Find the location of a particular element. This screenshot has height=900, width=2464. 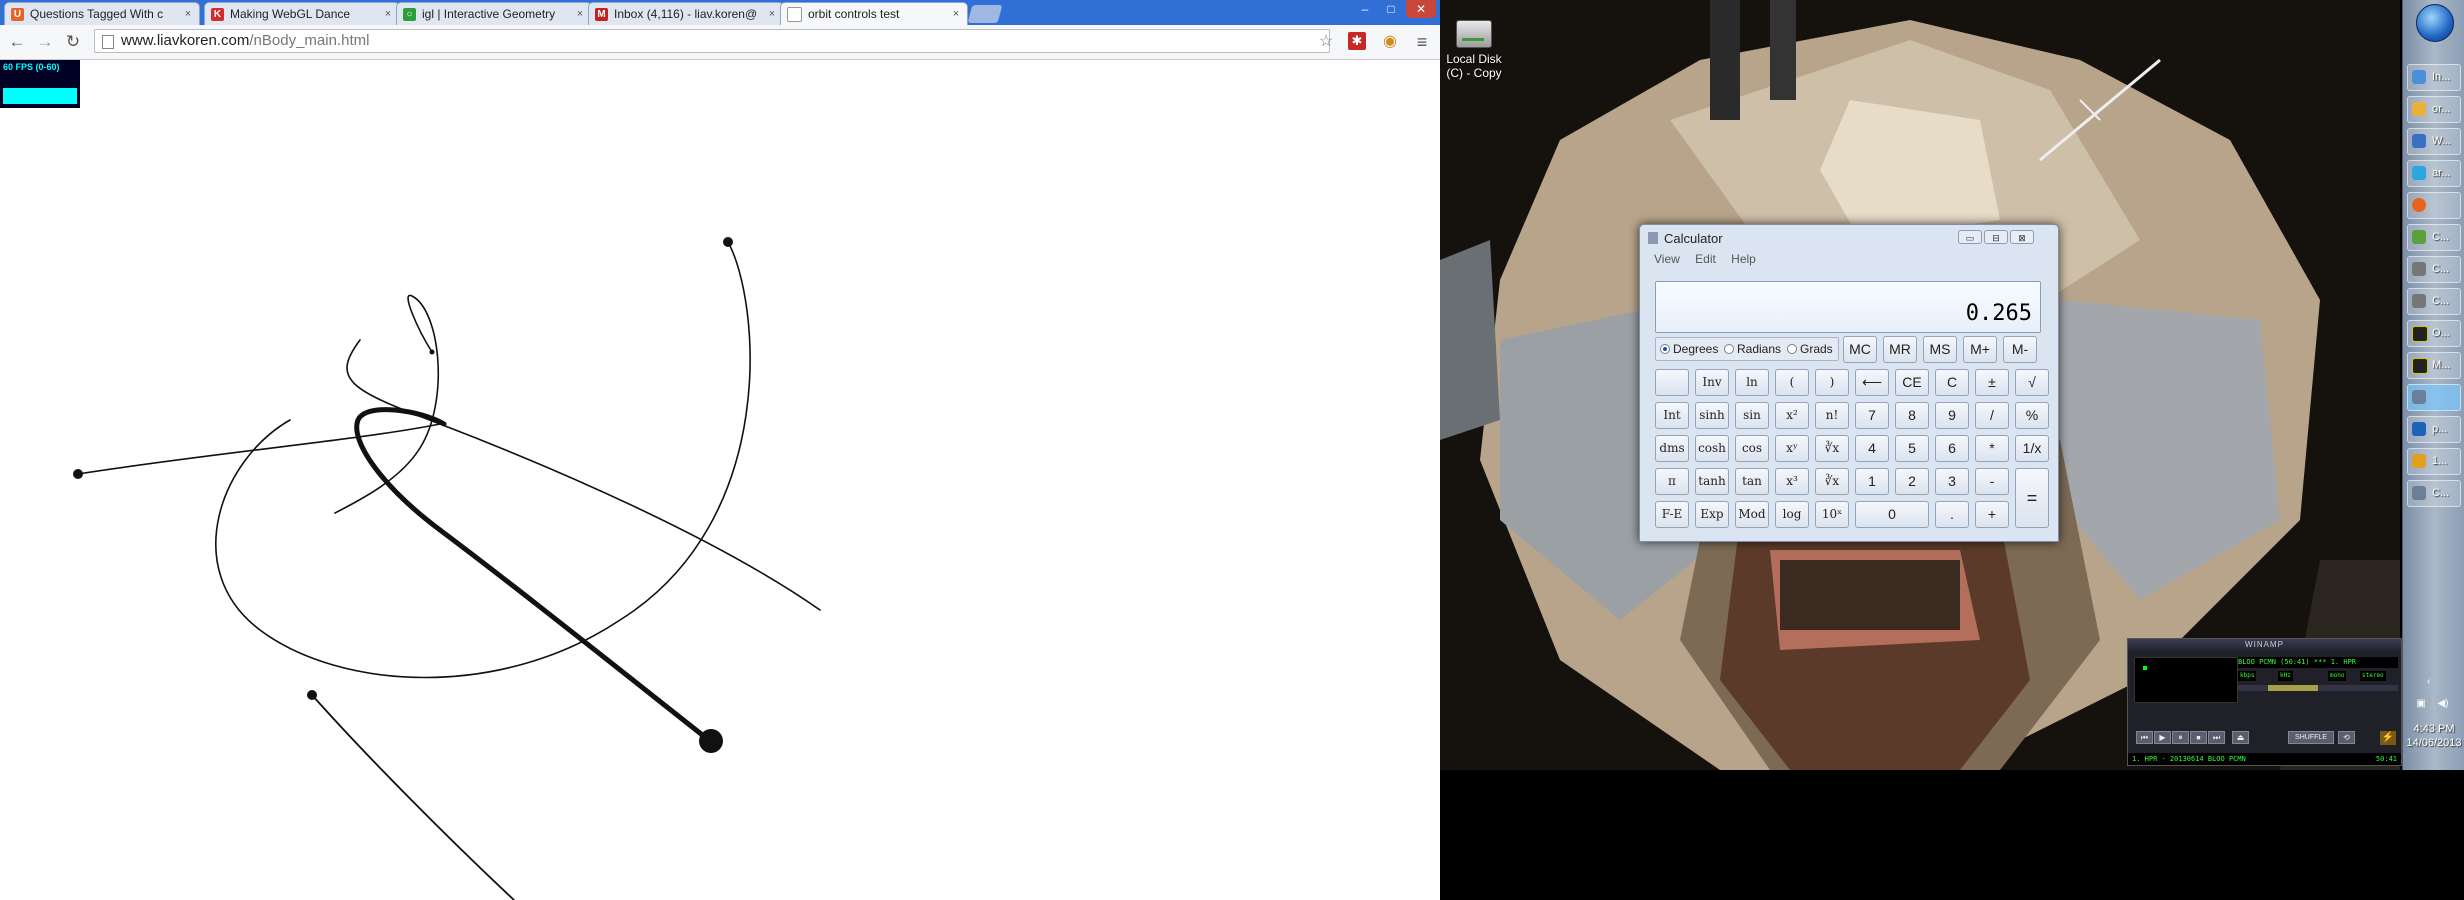

extension-red-icon: ✱ is located at coordinates (1357, 41).